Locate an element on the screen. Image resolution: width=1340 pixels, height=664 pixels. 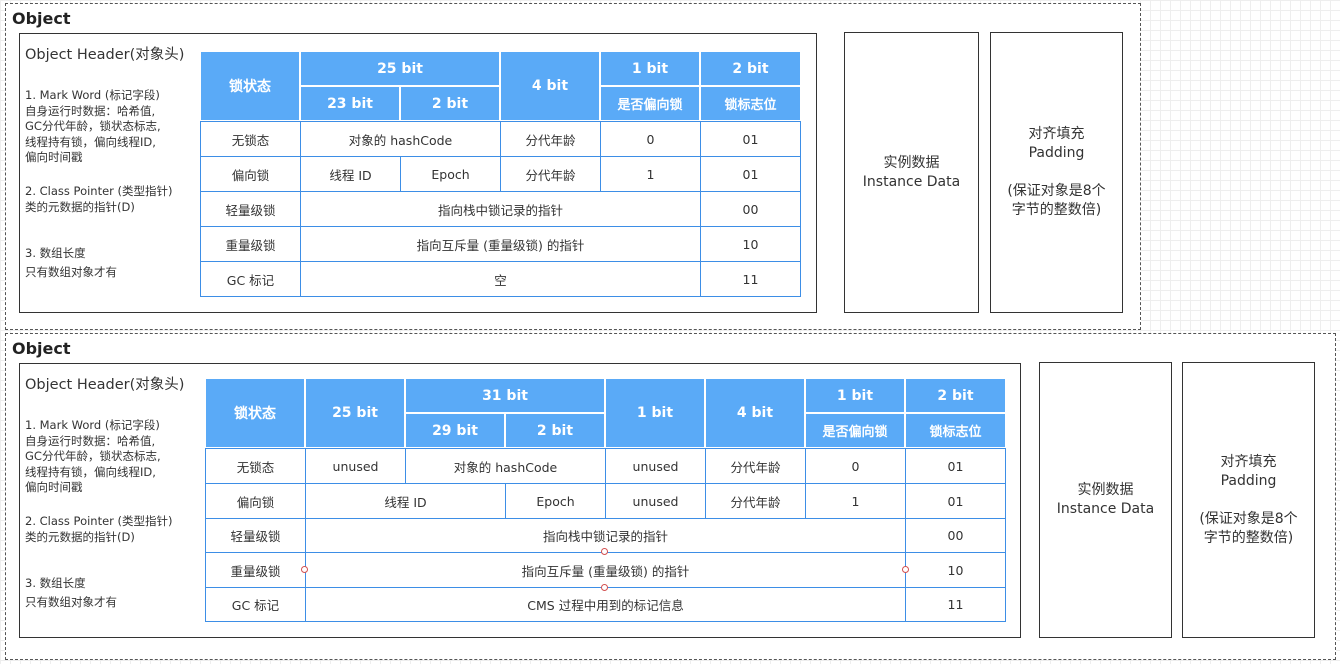
array-length-description-1: 3. 数组长度 只有数组对象才有 is located at coordinates (71, 263).